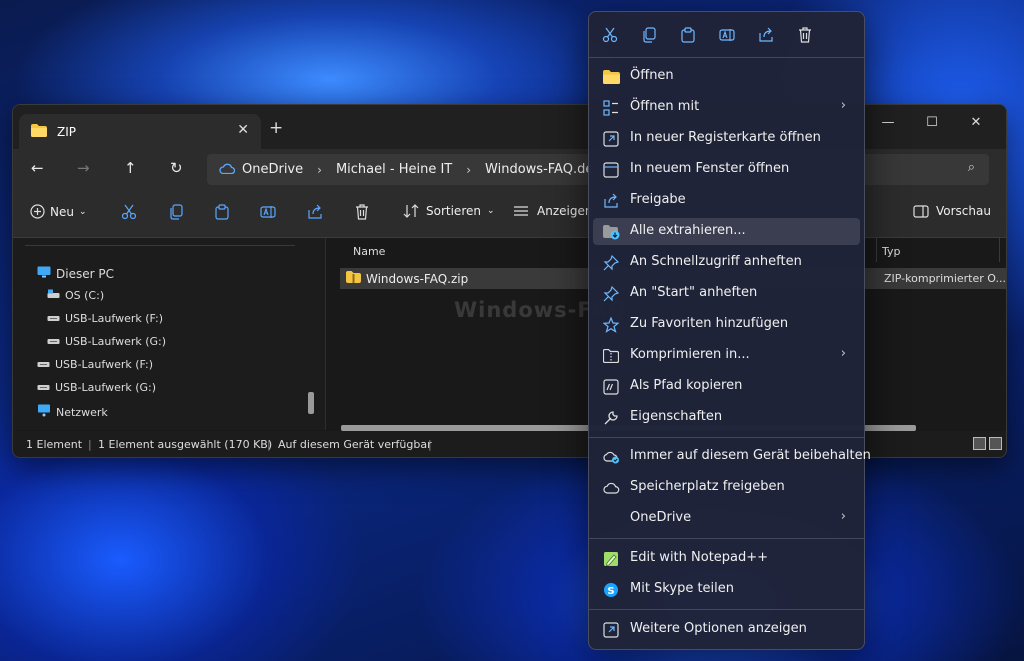 The width and height of the screenshot is (1024, 661). Describe the element at coordinates (353, 278) in the screenshot. I see `zip-folder-icon` at that location.